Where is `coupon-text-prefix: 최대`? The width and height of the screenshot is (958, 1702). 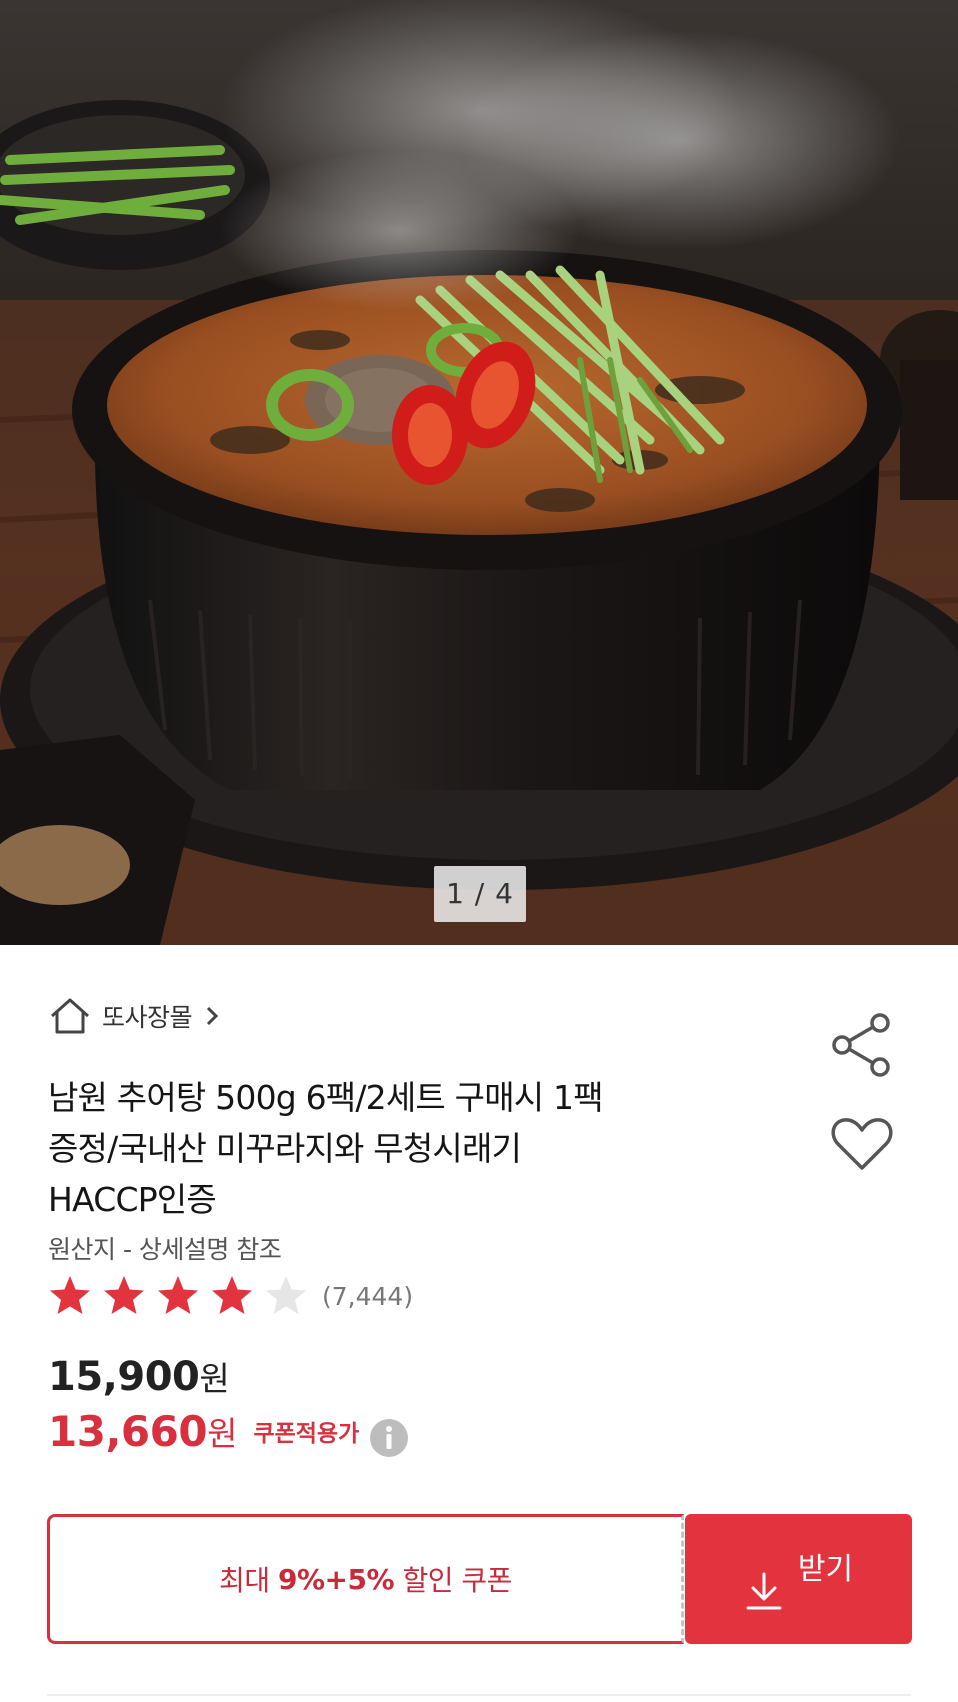 coupon-text-prefix: 최대 is located at coordinates (249, 1580).